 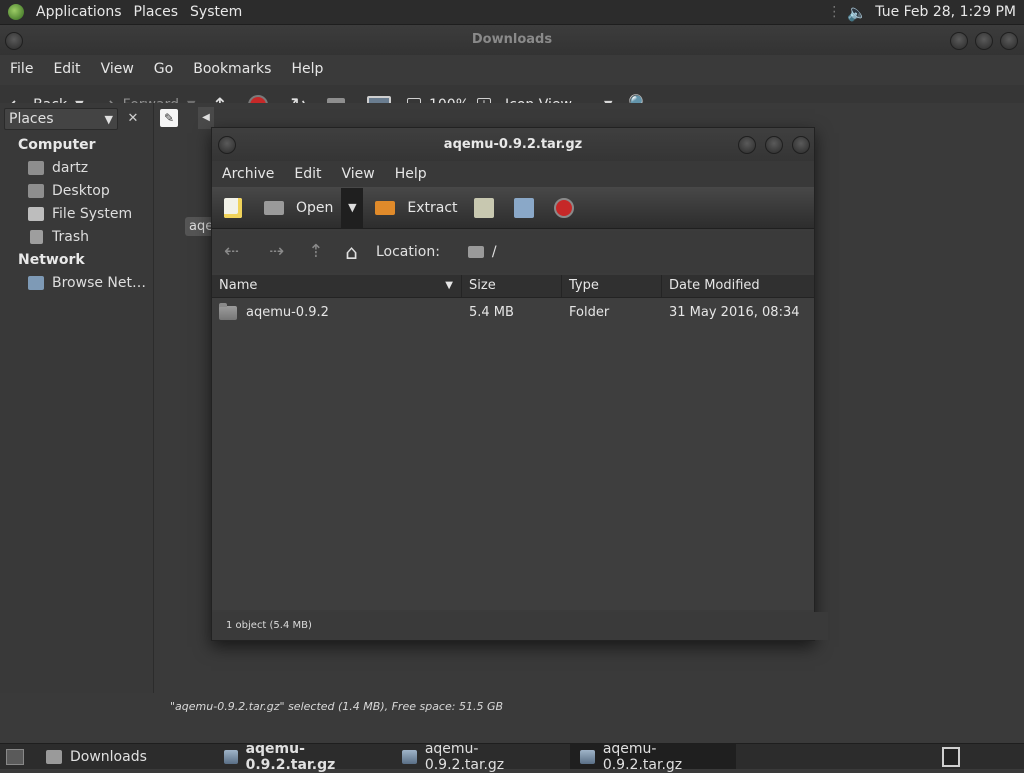 What do you see at coordinates (108, 756) in the screenshot?
I see `task-label: Downloads` at bounding box center [108, 756].